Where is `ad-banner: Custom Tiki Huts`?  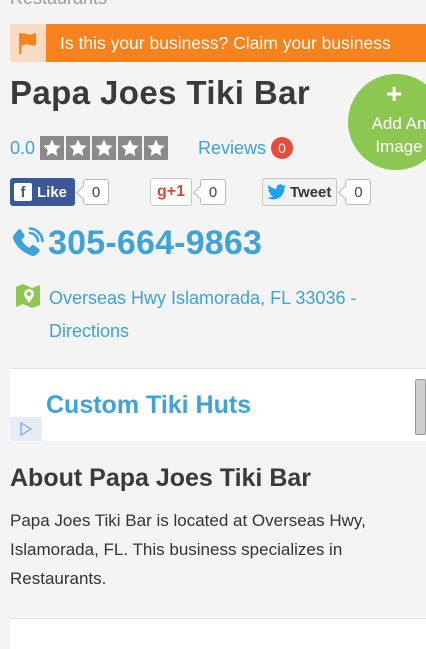
ad-banner: Custom Tiki Huts is located at coordinates (218, 404).